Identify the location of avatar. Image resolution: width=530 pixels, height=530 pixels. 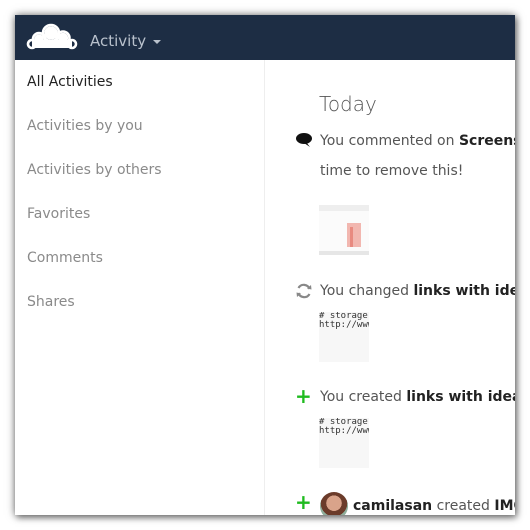
(334, 503).